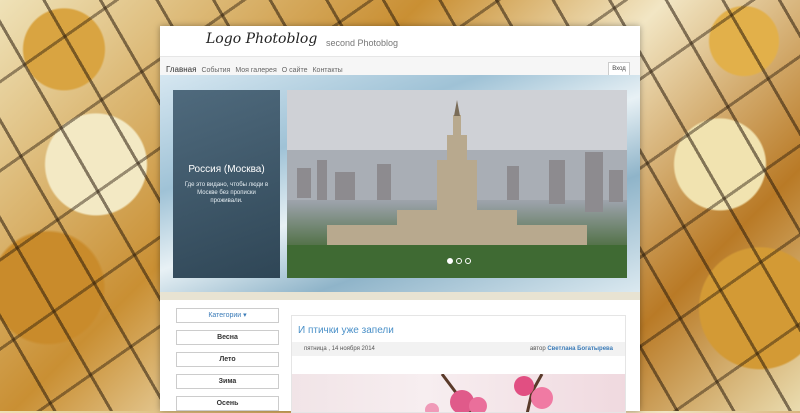 The image size is (800, 413). I want to click on site-name: second Photoblog, so click(362, 43).